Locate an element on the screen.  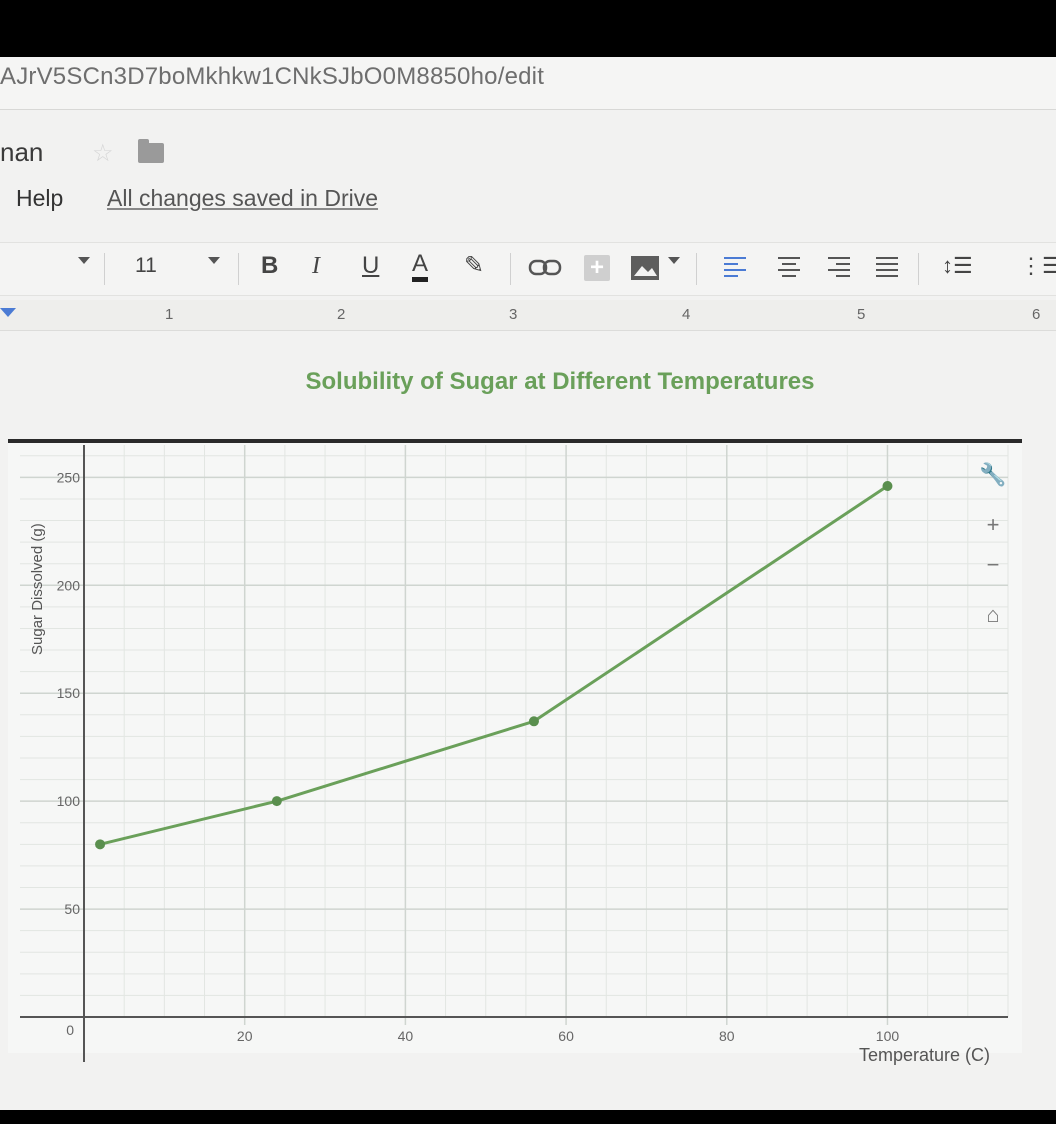
home-icon: ⌂ is located at coordinates (993, 615).